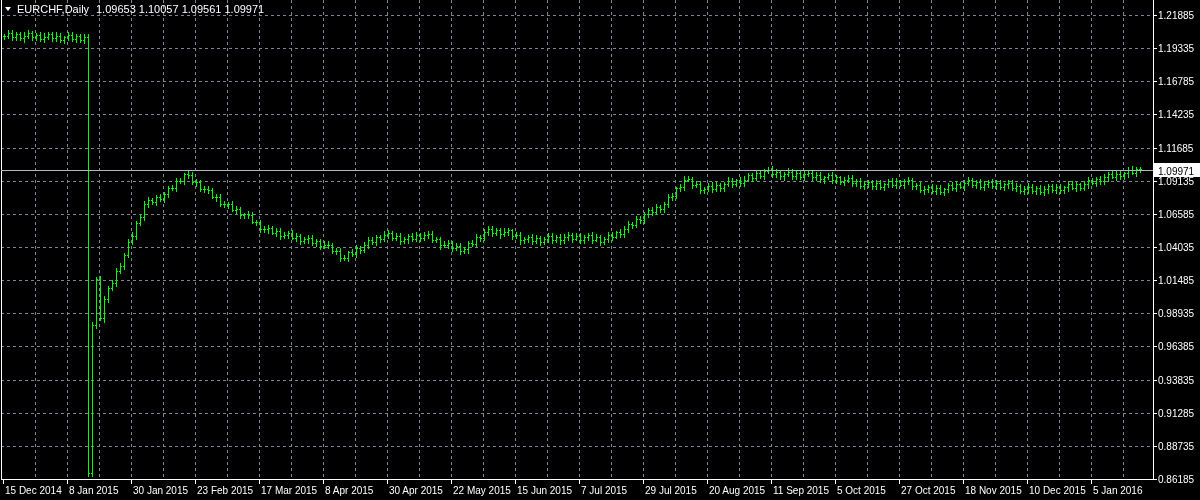 This screenshot has width=1200, height=500. Describe the element at coordinates (180, 9) in the screenshot. I see `ohlc-values: 1.09653 1.10057 1.09561 1.09971` at that location.